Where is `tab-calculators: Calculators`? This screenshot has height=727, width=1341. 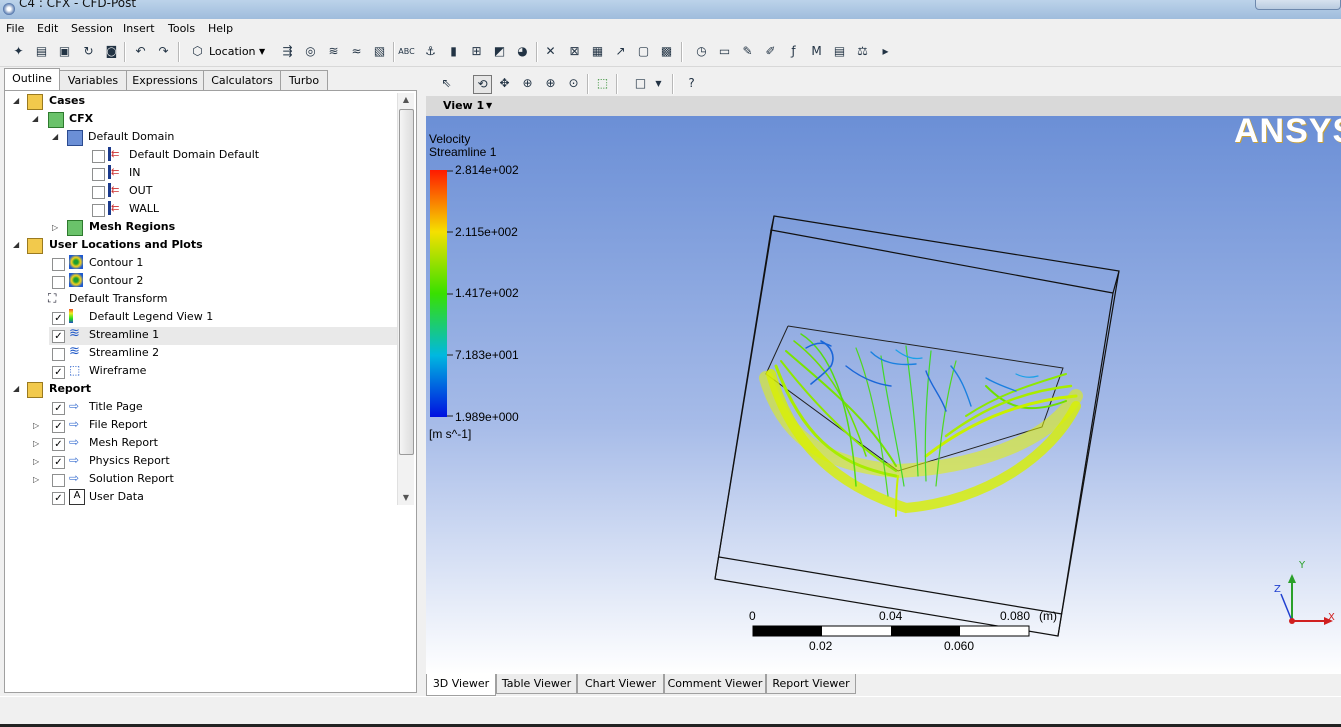
tab-calculators: Calculators is located at coordinates (242, 80).